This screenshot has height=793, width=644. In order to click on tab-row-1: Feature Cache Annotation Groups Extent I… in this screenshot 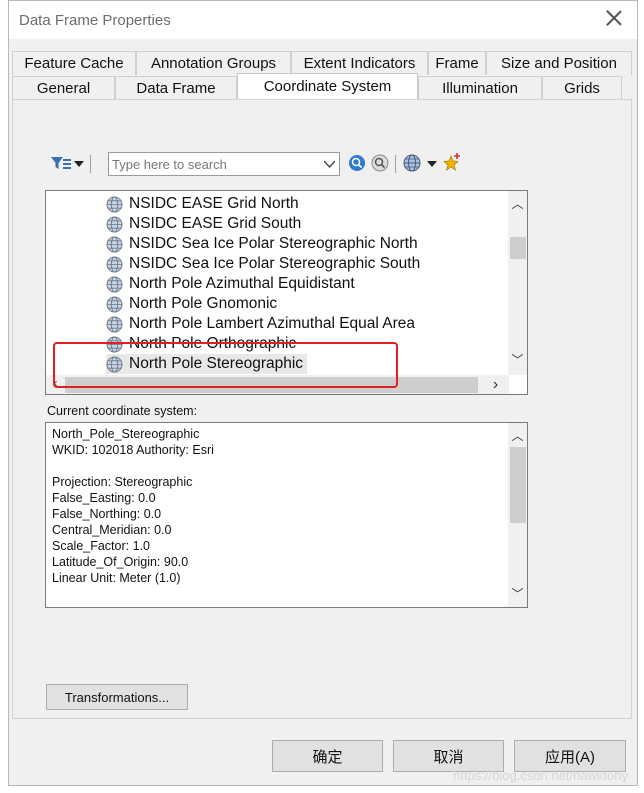, I will do `click(322, 63)`.